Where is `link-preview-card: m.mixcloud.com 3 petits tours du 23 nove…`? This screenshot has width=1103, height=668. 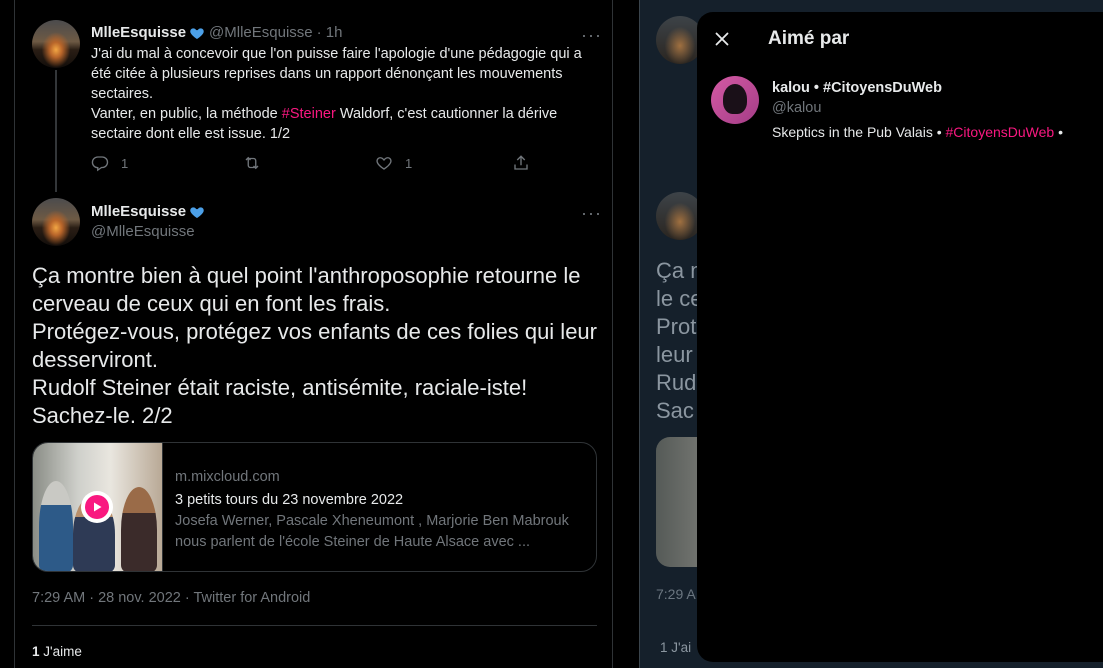
link-preview-card: m.mixcloud.com 3 petits tours du 23 nove… is located at coordinates (314, 507).